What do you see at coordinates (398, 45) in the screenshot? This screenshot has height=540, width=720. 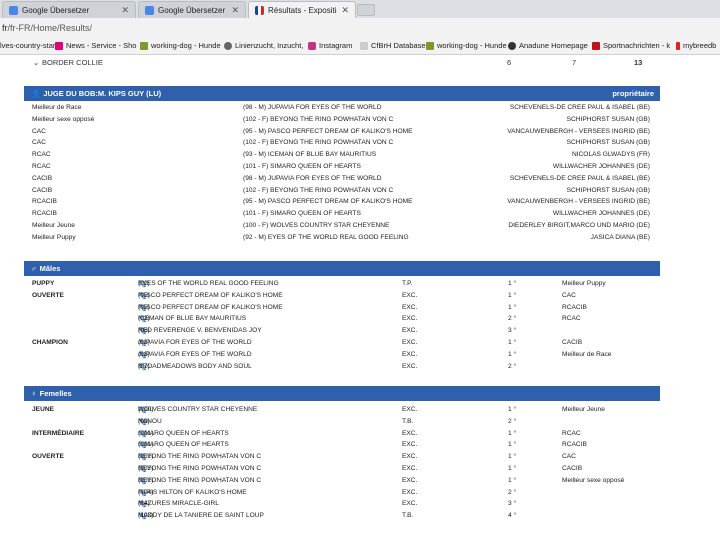 I see `bookmark-label: CfBrH Database` at bounding box center [398, 45].